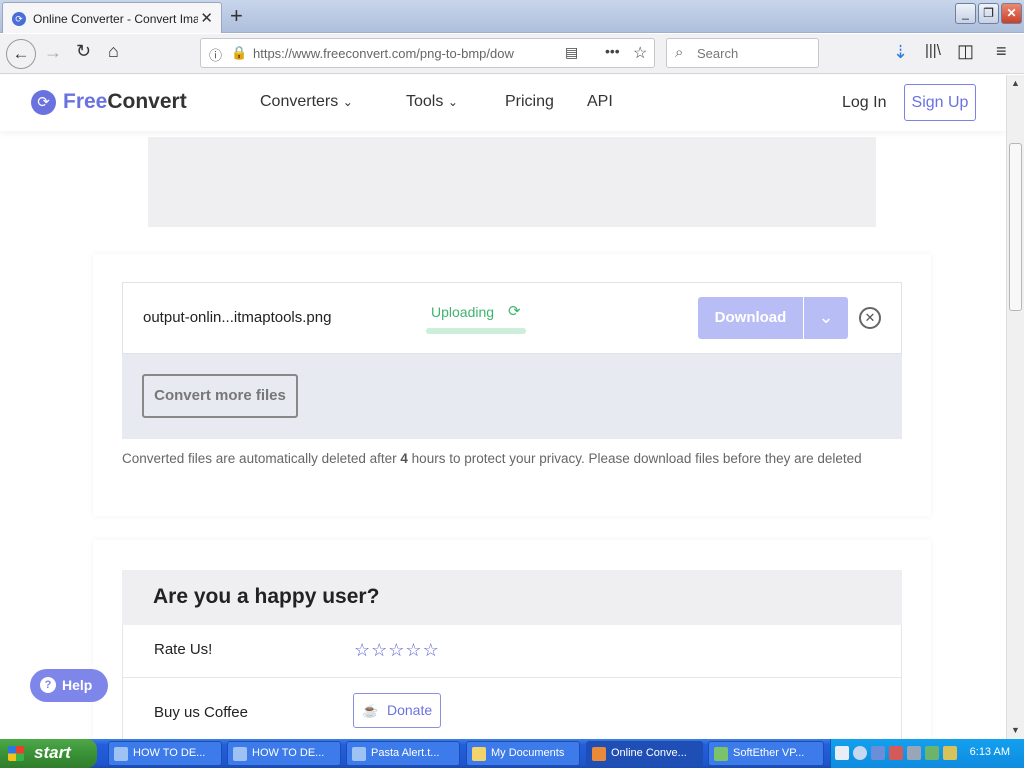  What do you see at coordinates (16, 753) in the screenshot?
I see `windows-flag-icon` at bounding box center [16, 753].